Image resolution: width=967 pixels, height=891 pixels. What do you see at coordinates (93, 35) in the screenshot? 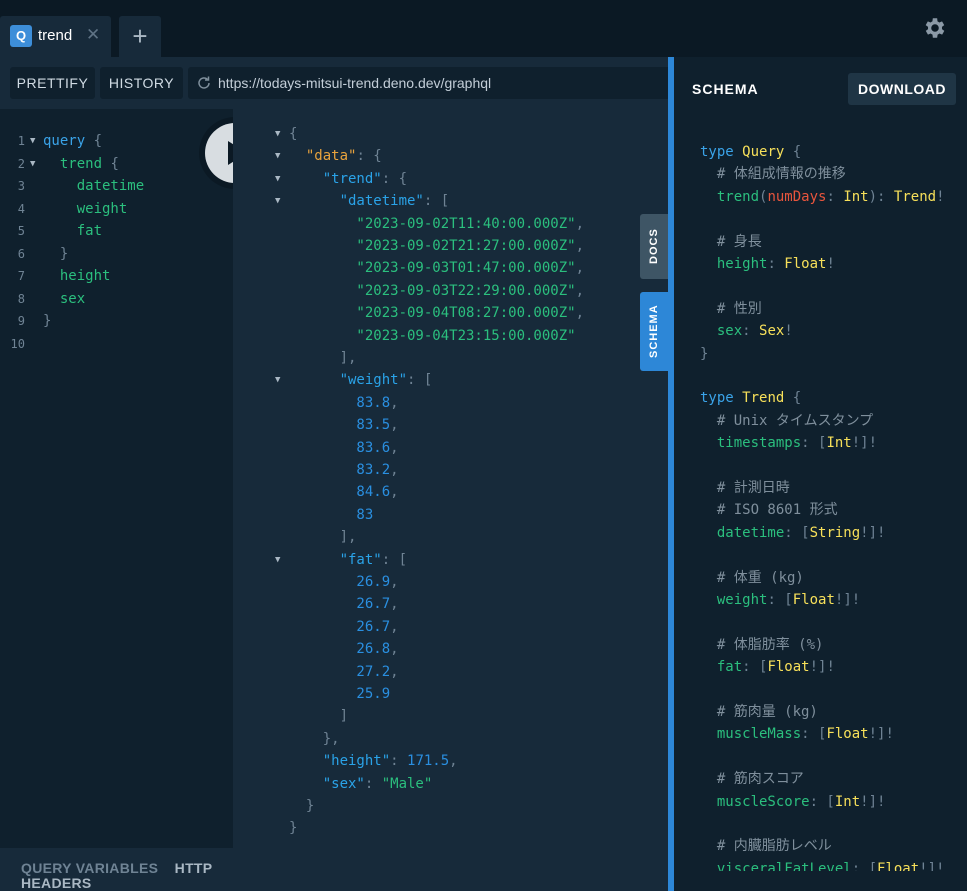
I see `close-icon: ✕` at bounding box center [93, 35].